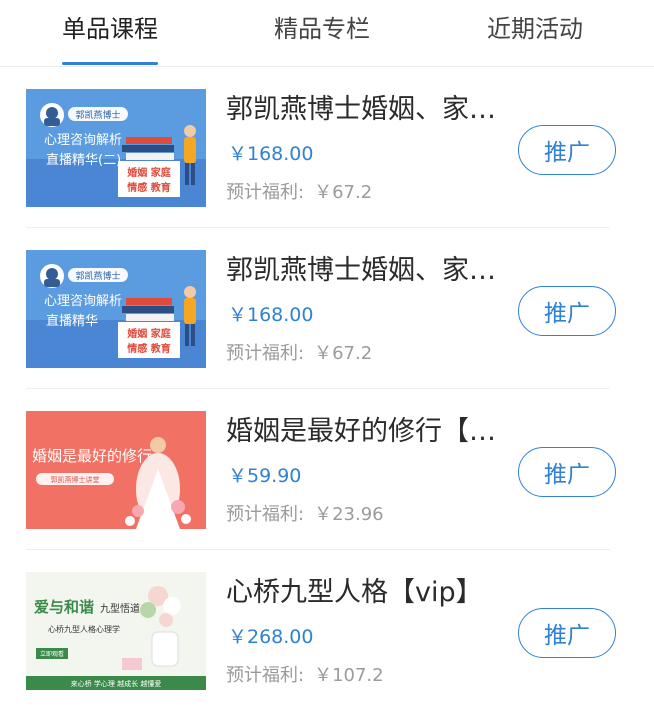 The image size is (654, 711). Describe the element at coordinates (110, 29) in the screenshot. I see `tab-single-course: 单品课程` at that location.